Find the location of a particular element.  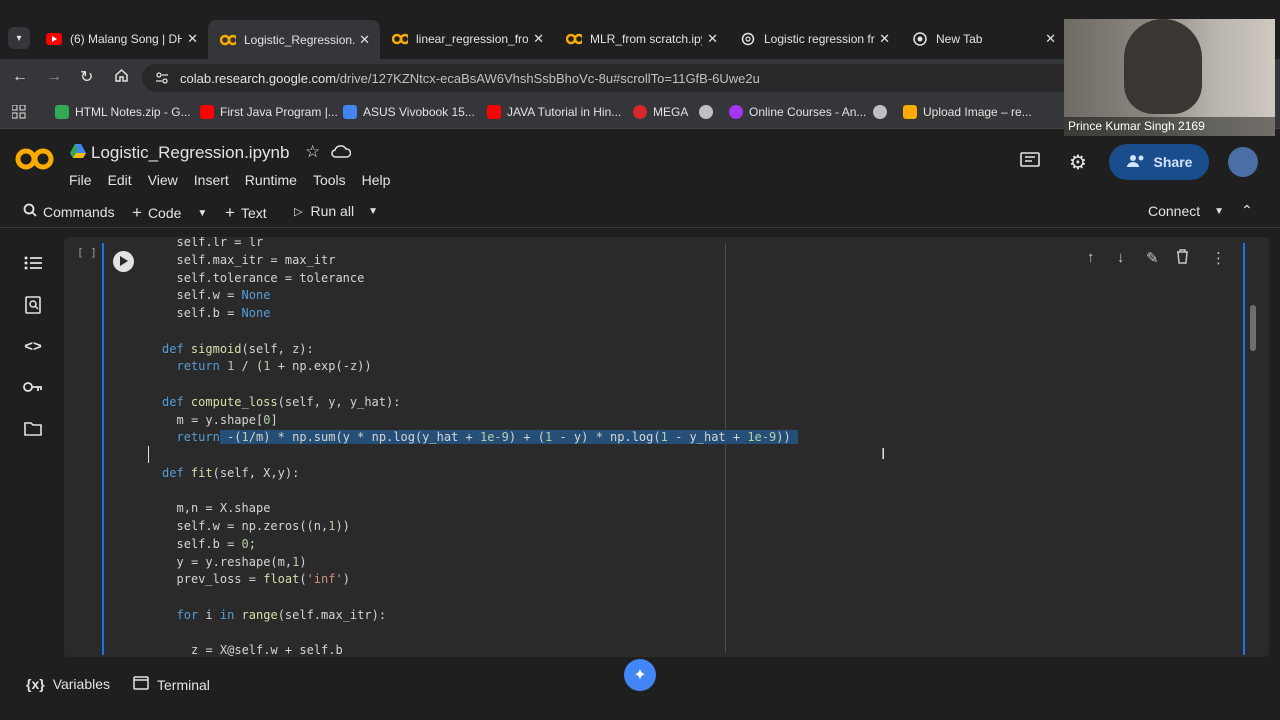

move-cell-up-icon: ↑ is located at coordinates (1091, 257).